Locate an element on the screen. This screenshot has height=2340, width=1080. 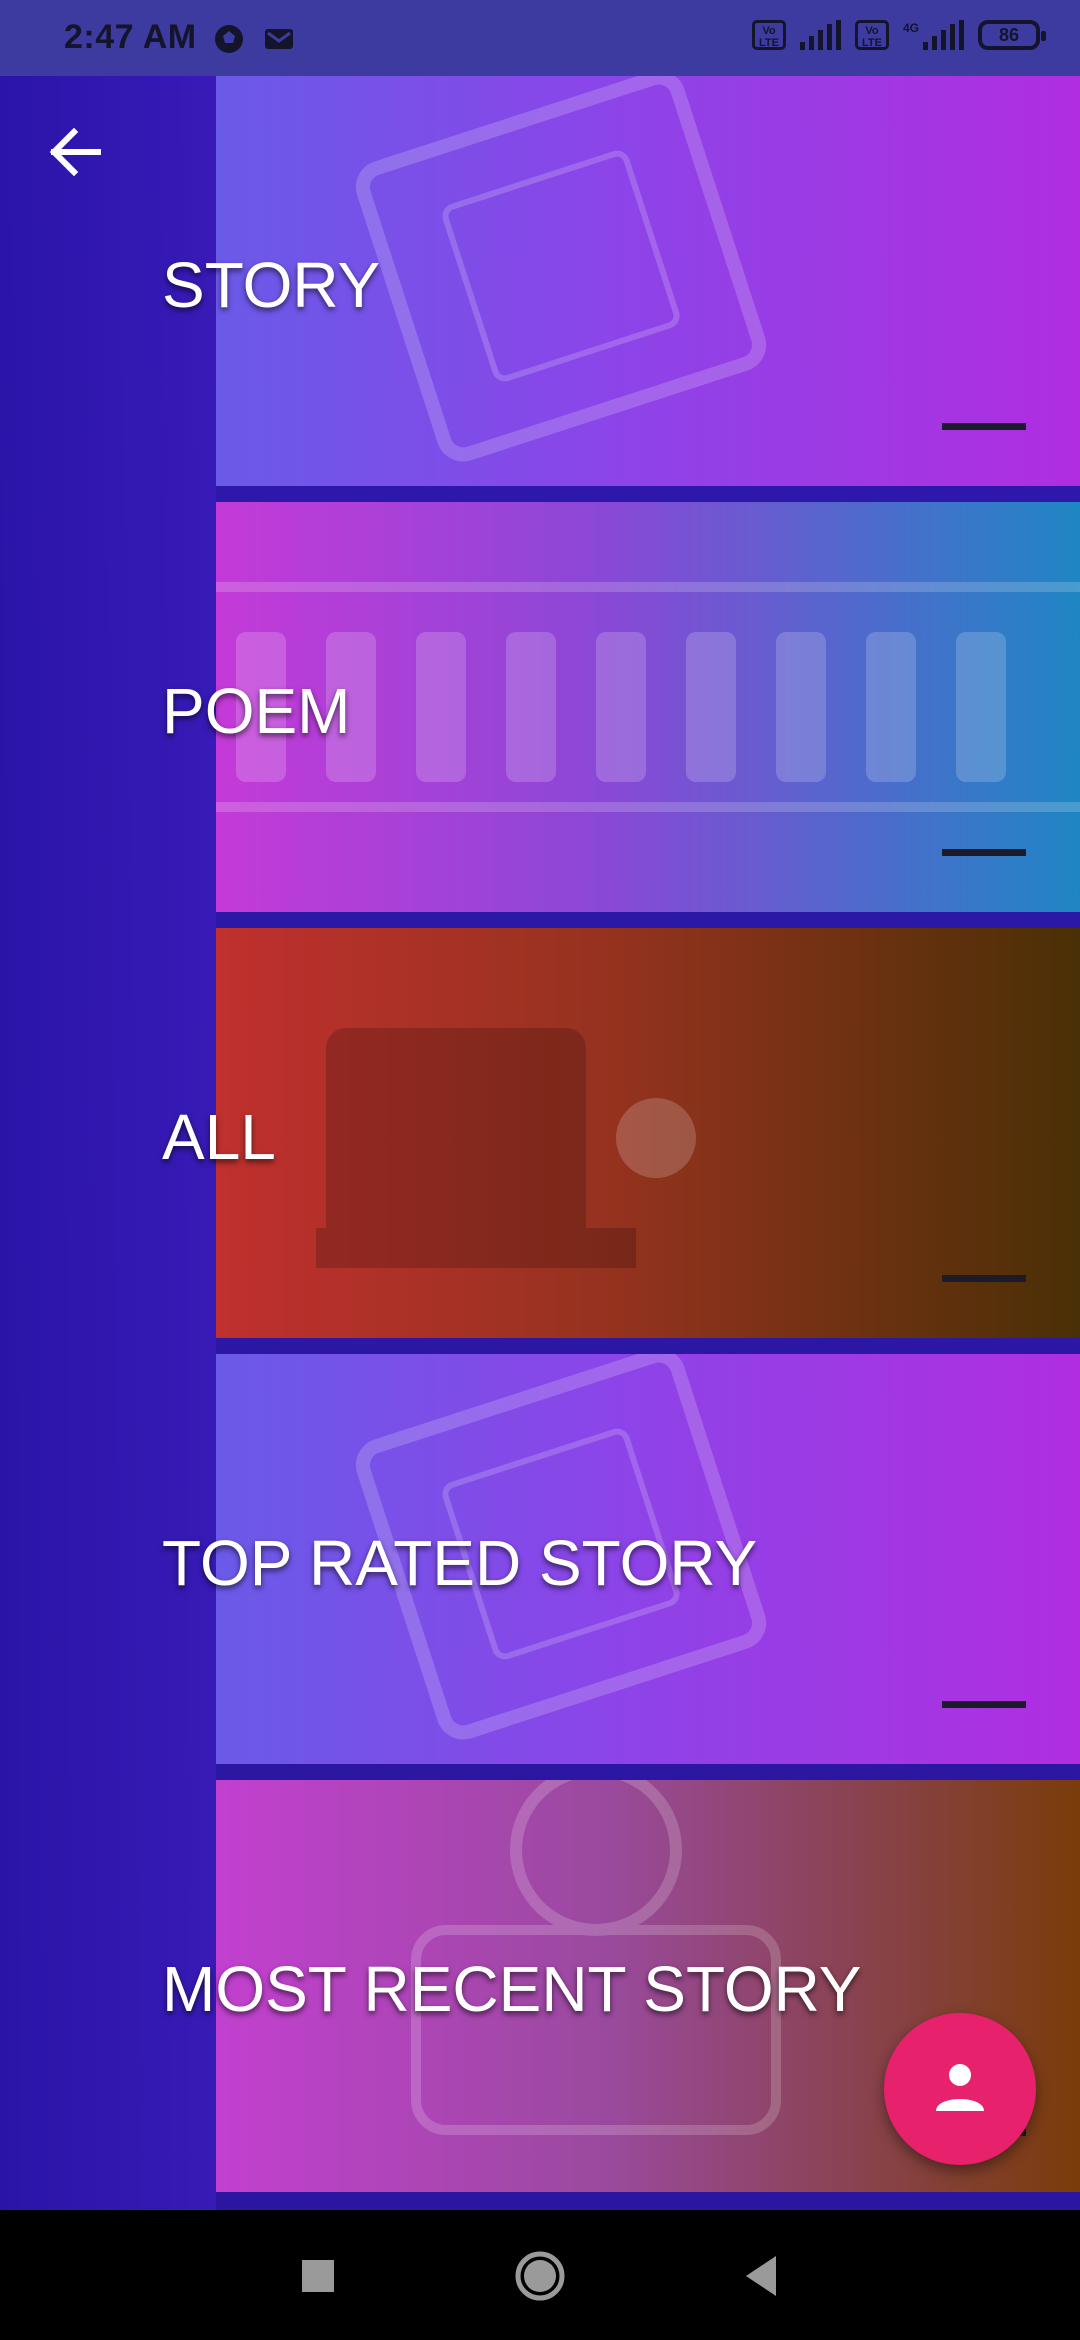
category-label-story: STORY is located at coordinates (271, 285).